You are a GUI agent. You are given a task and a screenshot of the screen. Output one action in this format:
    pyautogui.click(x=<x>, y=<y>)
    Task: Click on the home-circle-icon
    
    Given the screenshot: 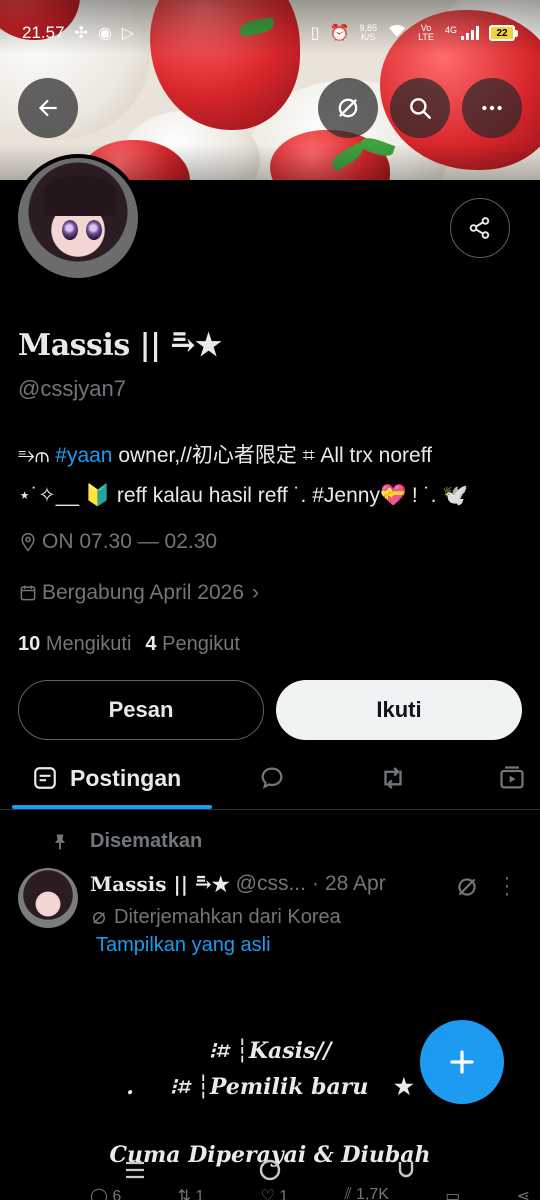 What is the action you would take?
    pyautogui.click(x=270, y=1170)
    